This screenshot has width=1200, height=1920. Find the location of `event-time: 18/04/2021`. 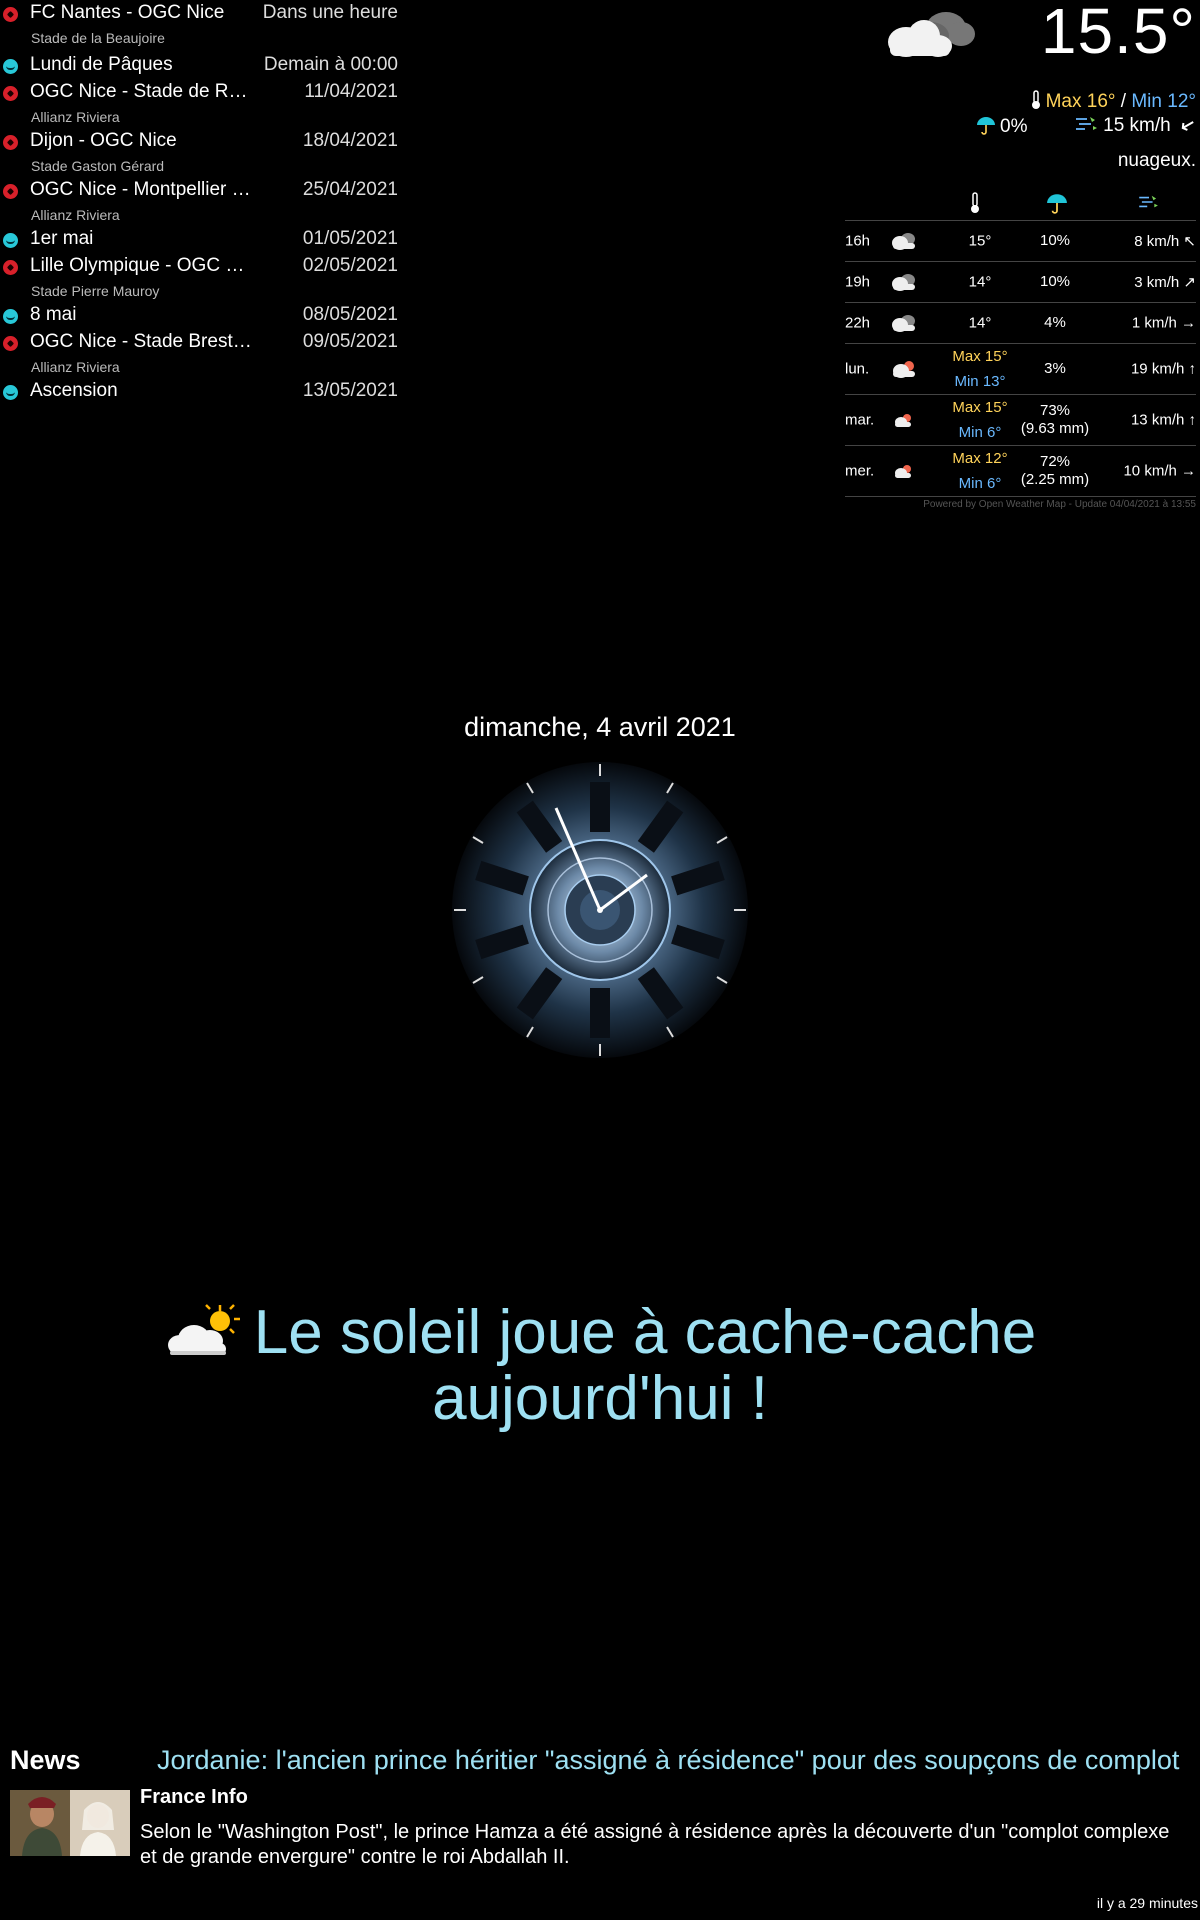

event-time: 18/04/2021 is located at coordinates (350, 140).